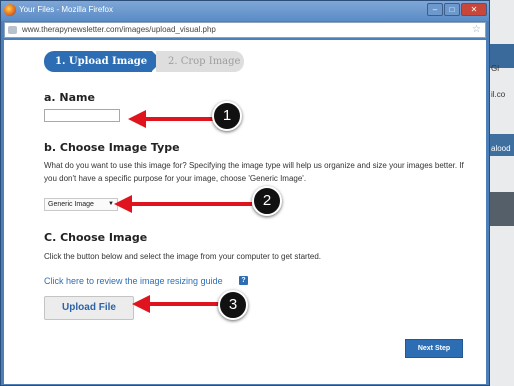  Describe the element at coordinates (12, 30) in the screenshot. I see `site-identity-icon` at that location.